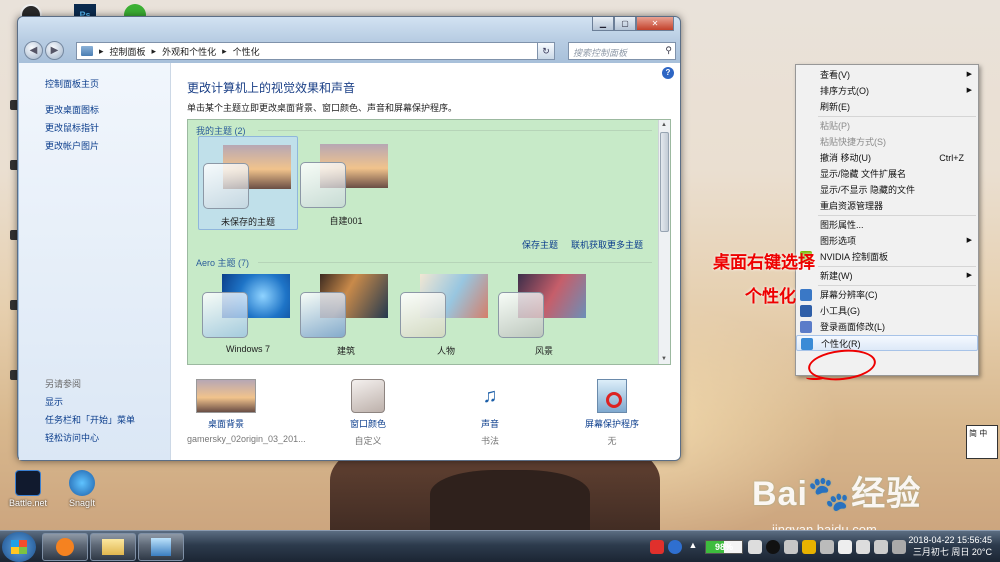 Image resolution: width=1000 pixels, height=562 pixels. I want to click on menu-item: 重启资源管理器, so click(887, 206).